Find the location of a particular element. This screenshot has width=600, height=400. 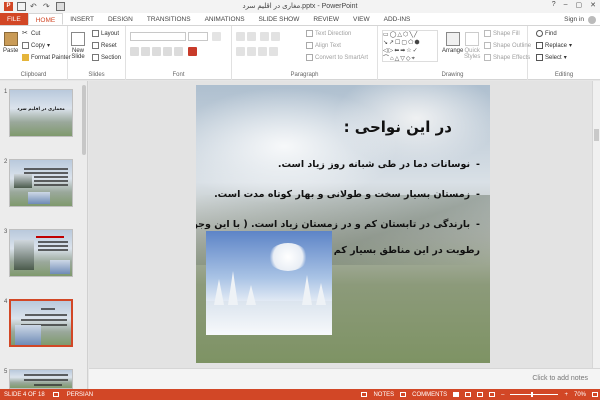

thumbnail-number: 1 is located at coordinates (6, 92).